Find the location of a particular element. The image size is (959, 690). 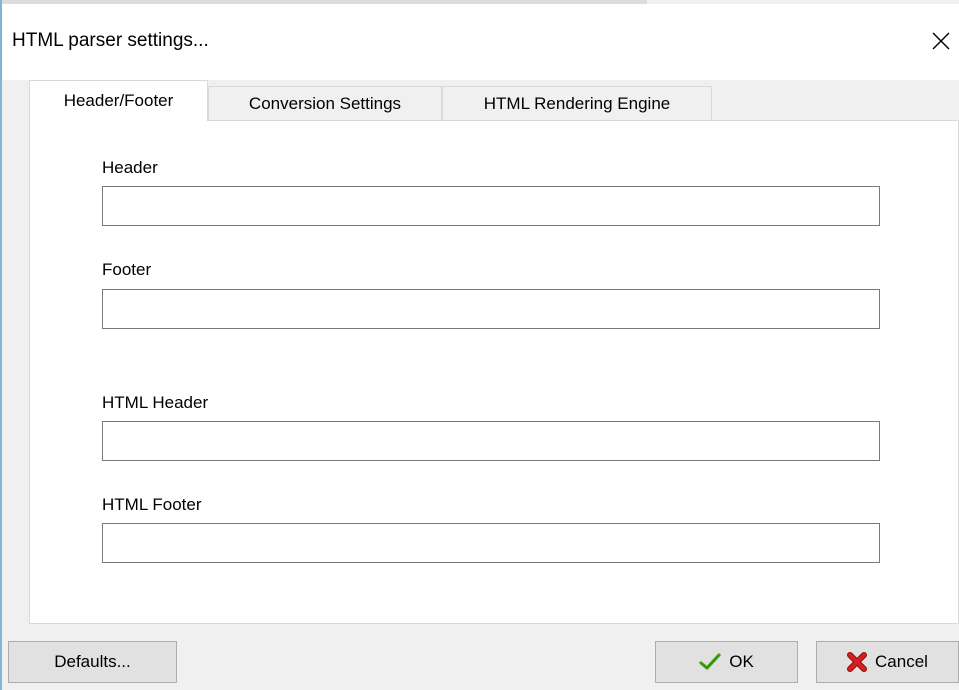

tab-label: Header/Footer is located at coordinates (118, 100).